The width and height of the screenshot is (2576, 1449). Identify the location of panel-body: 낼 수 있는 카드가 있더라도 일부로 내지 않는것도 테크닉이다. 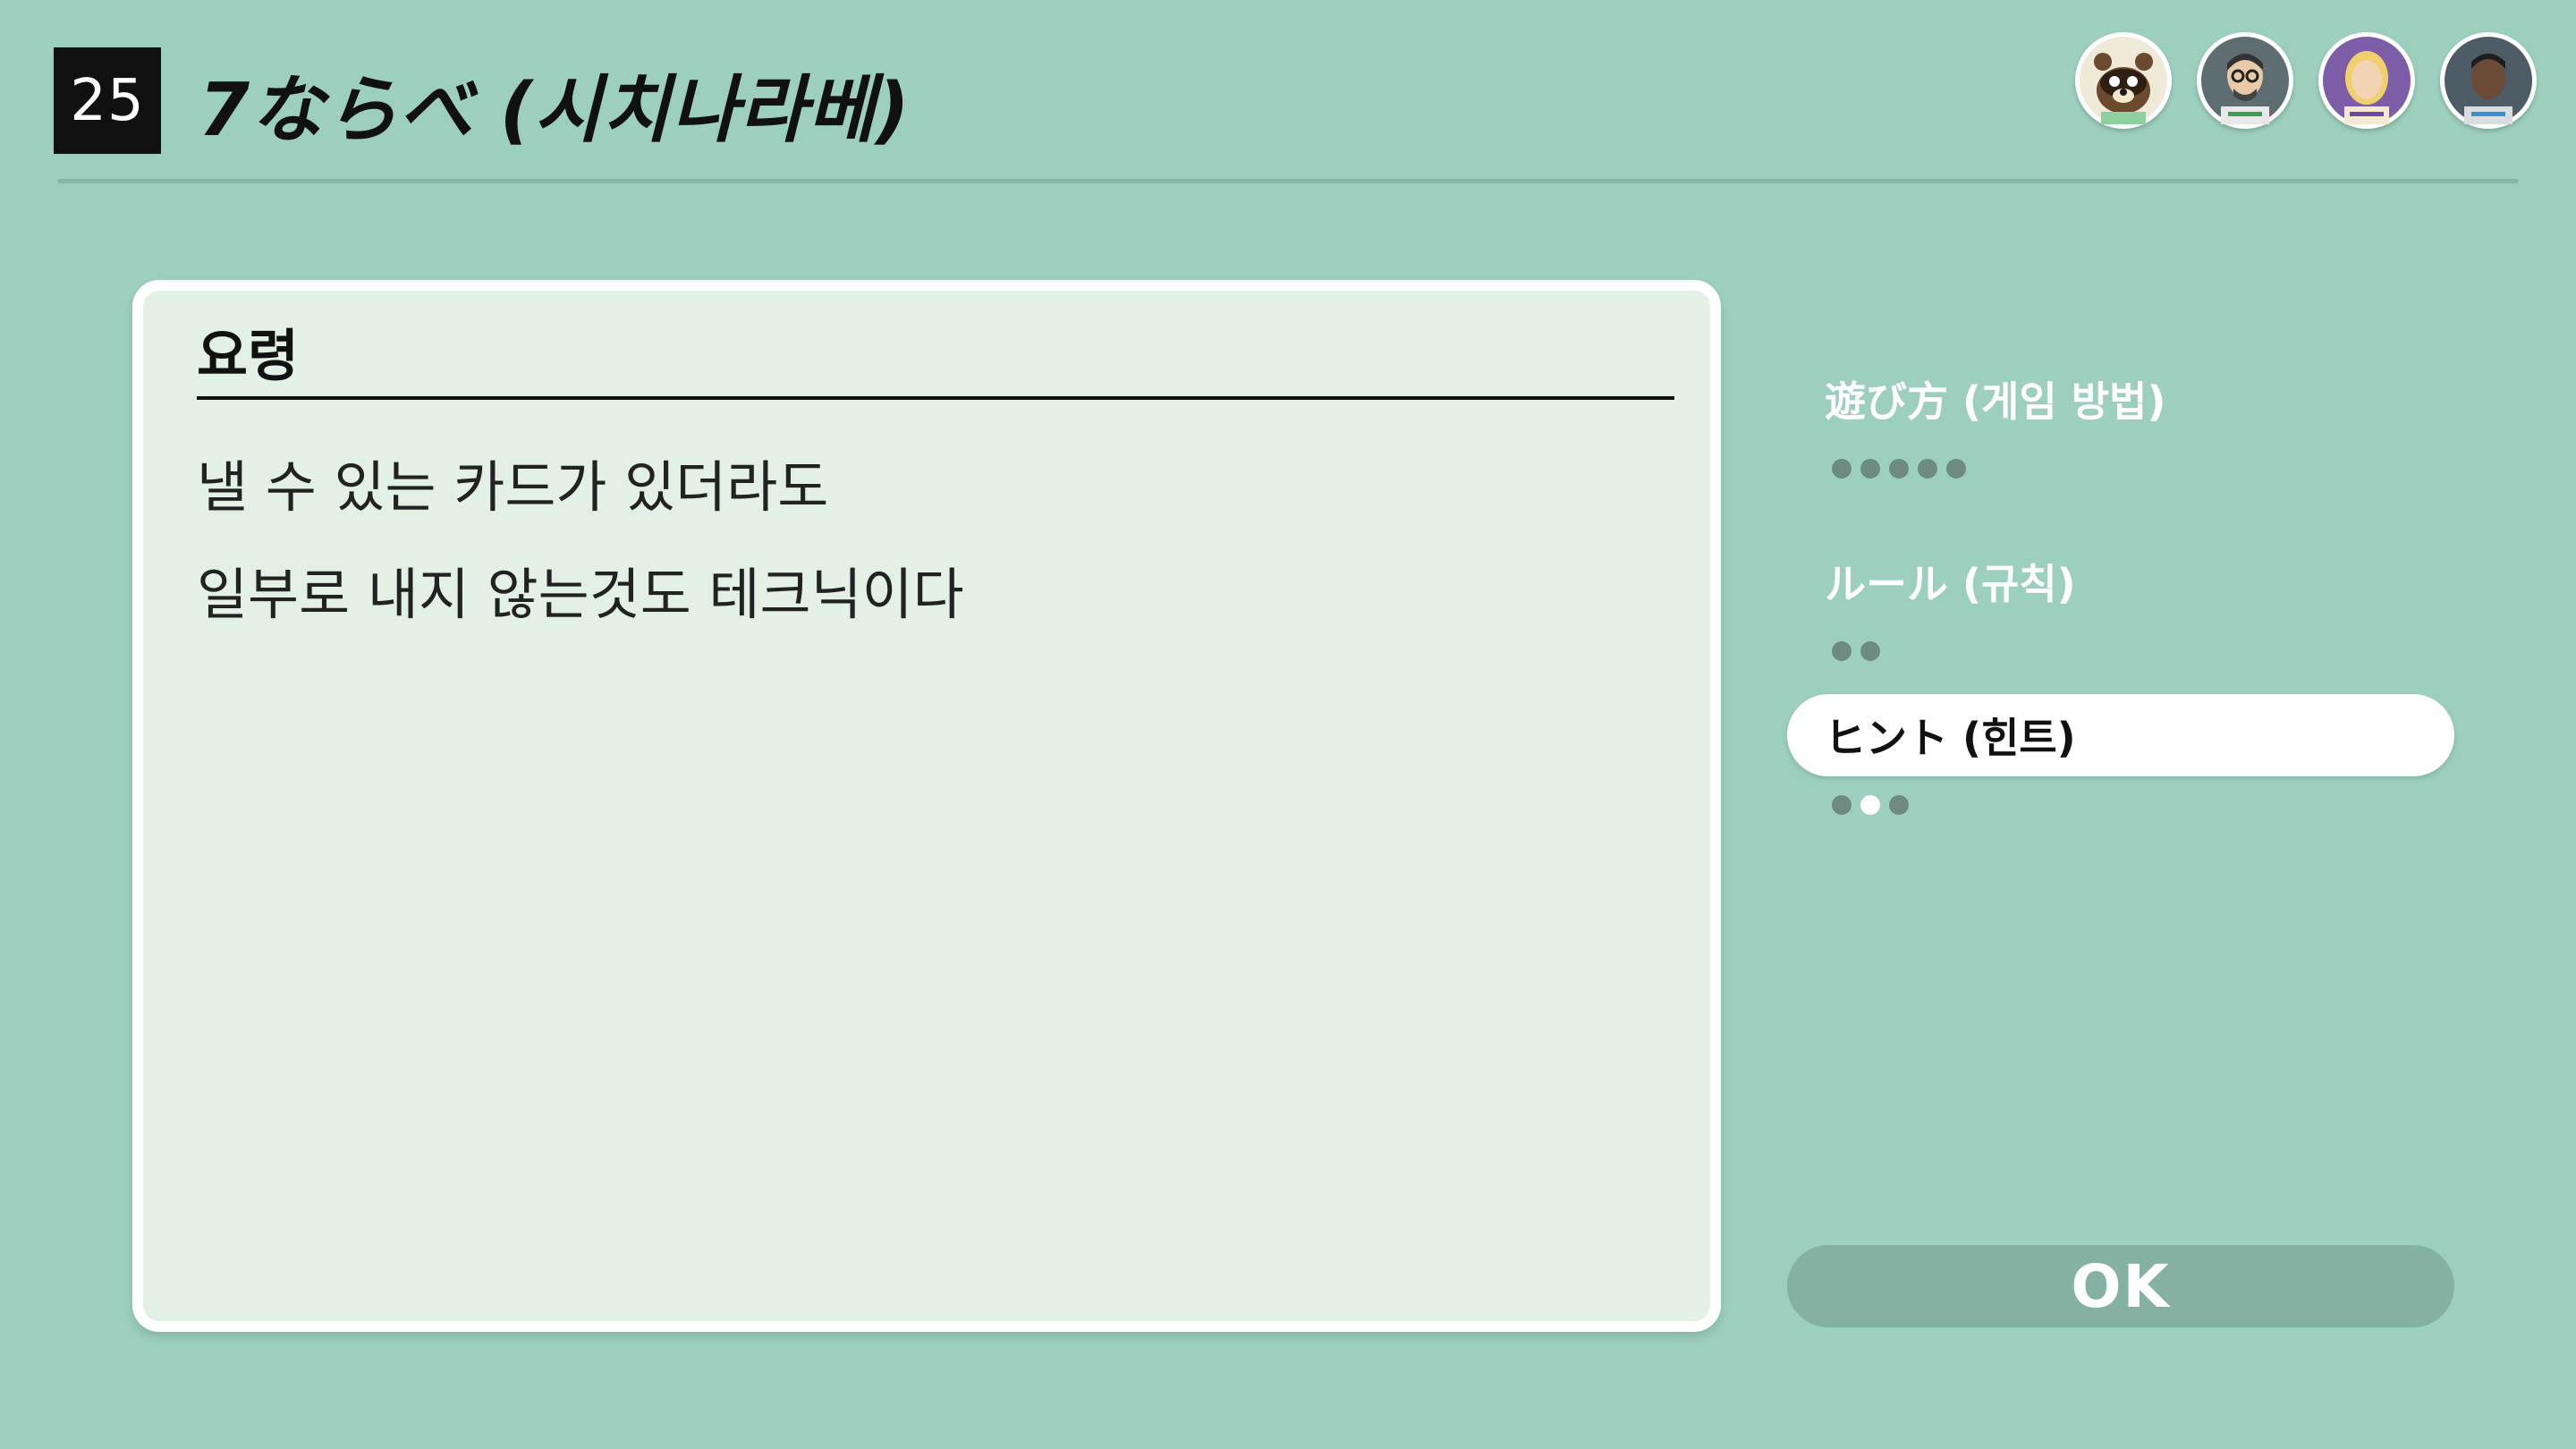
(580, 541).